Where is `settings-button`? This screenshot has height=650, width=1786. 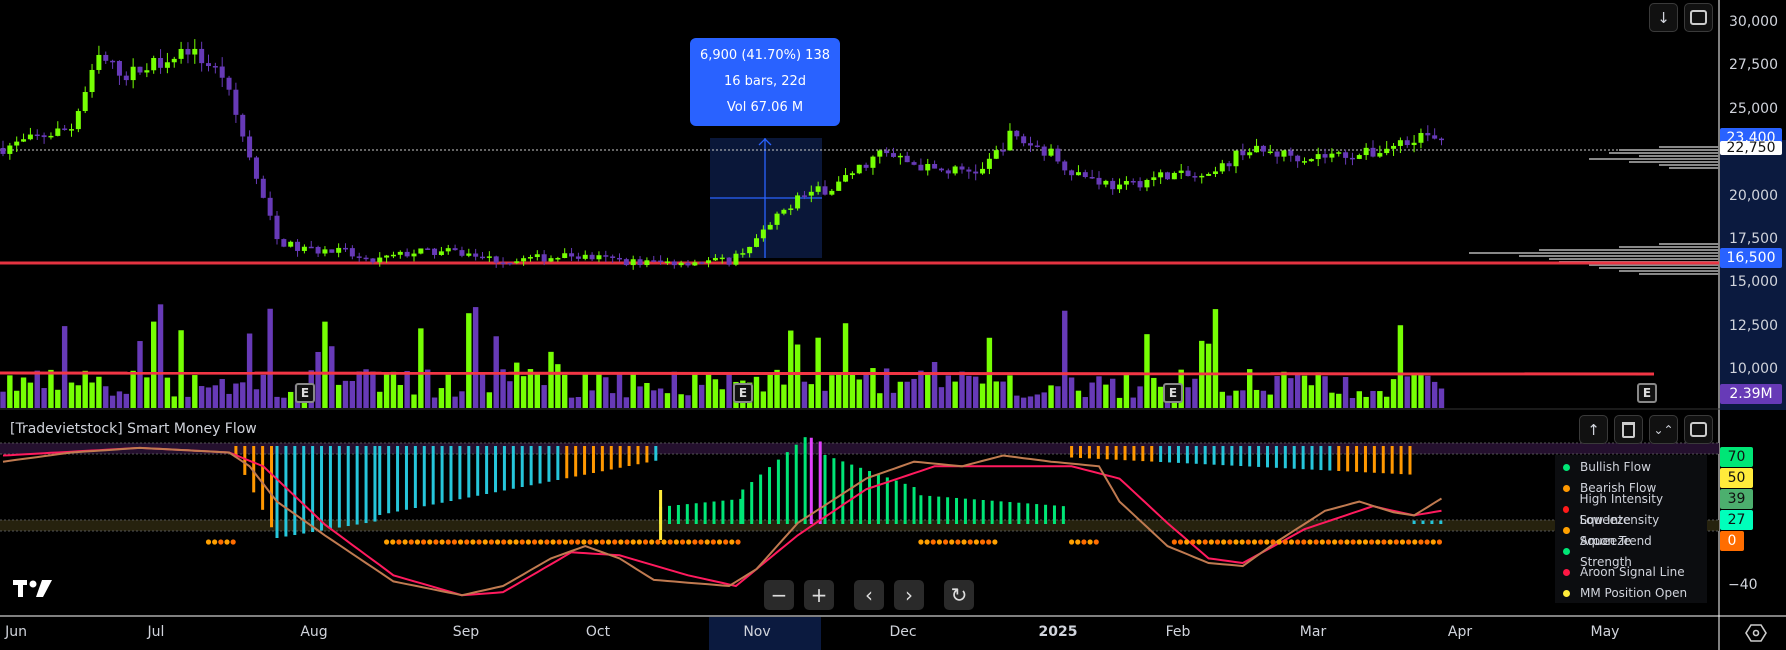 settings-button is located at coordinates (1756, 633).